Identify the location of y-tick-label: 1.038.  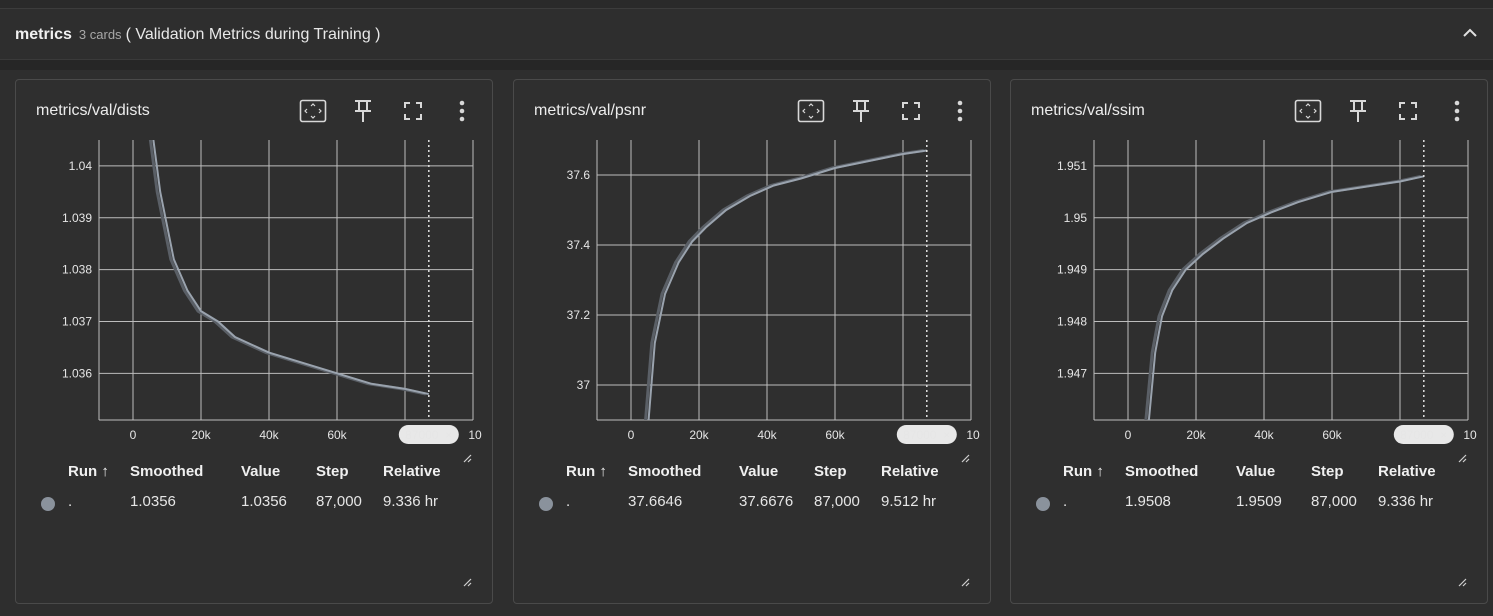
(77, 270).